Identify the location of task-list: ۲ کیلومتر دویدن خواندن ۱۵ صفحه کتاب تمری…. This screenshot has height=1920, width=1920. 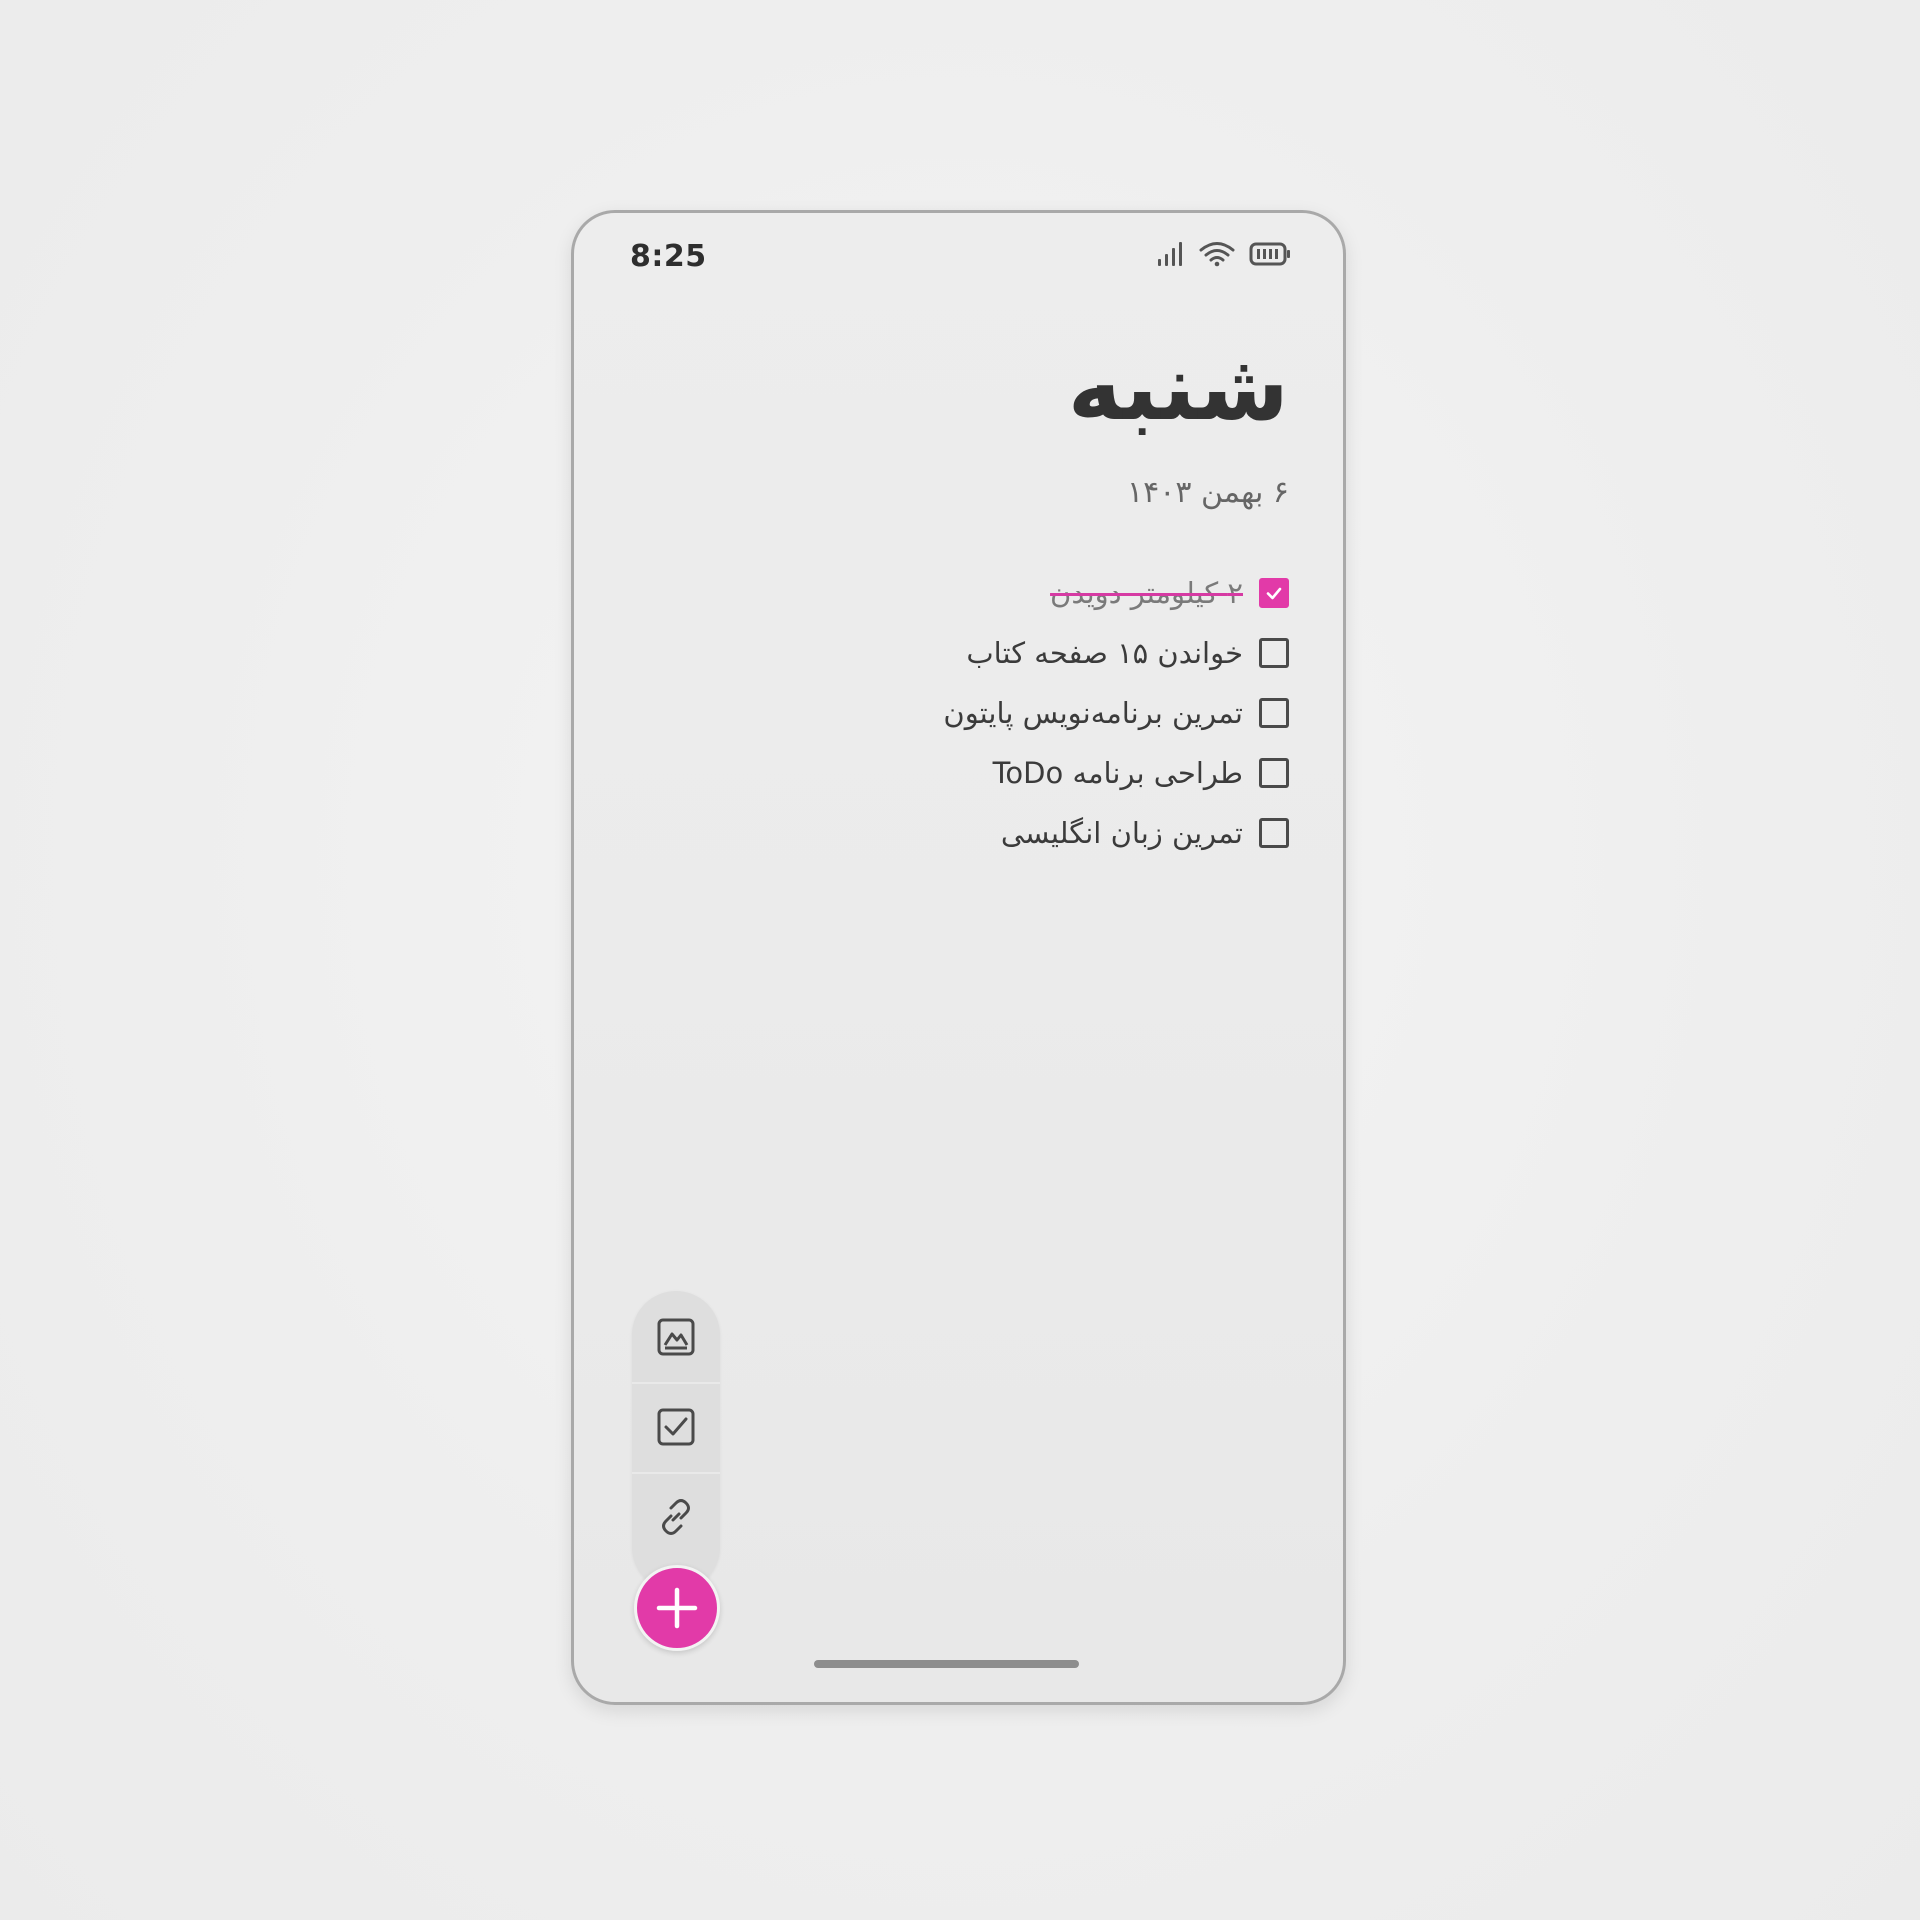
(989, 713).